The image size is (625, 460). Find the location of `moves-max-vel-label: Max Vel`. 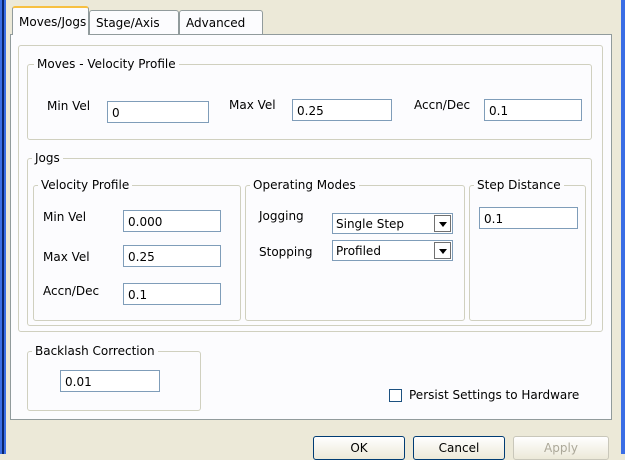

moves-max-vel-label: Max Vel is located at coordinates (252, 105).